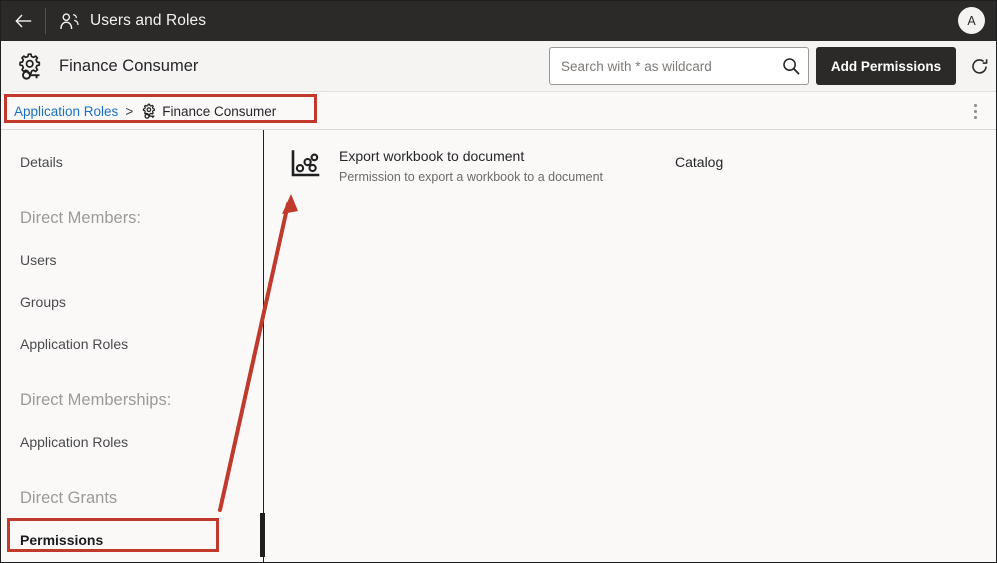 The image size is (997, 563). What do you see at coordinates (662, 66) in the screenshot?
I see `search-input` at bounding box center [662, 66].